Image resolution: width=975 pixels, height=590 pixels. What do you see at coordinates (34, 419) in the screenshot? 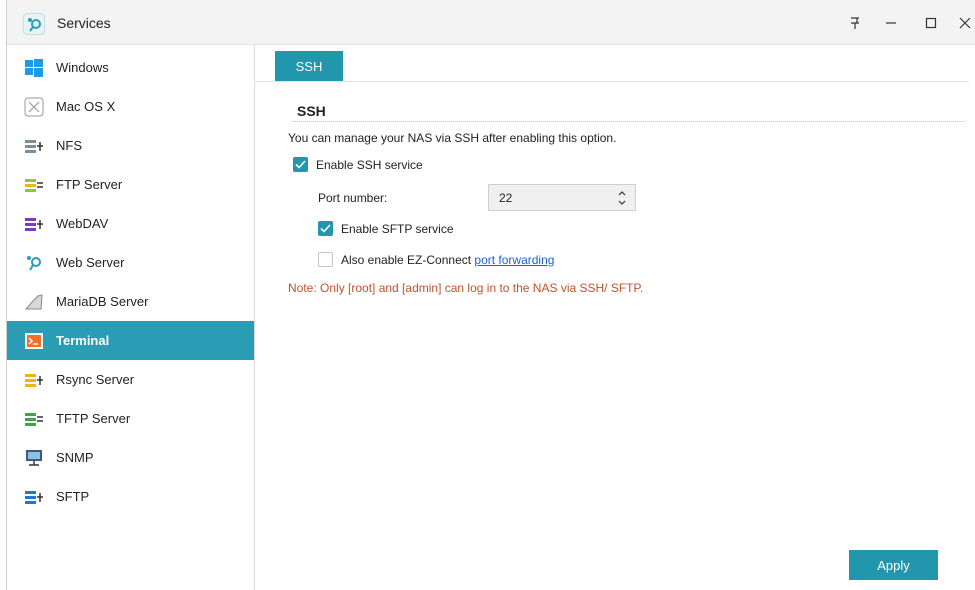
I see `tftp-icon` at bounding box center [34, 419].